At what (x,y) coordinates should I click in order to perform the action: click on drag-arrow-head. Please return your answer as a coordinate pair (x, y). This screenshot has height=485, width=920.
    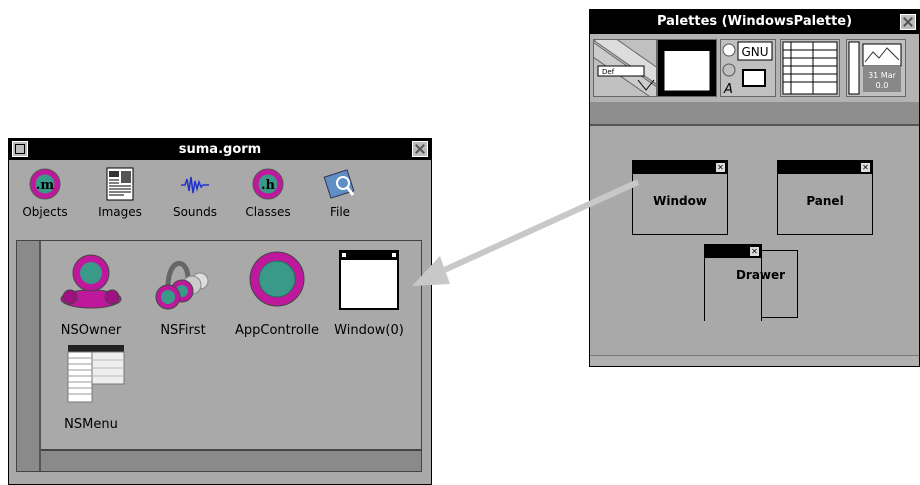
    Looking at the image, I should click on (431, 271).